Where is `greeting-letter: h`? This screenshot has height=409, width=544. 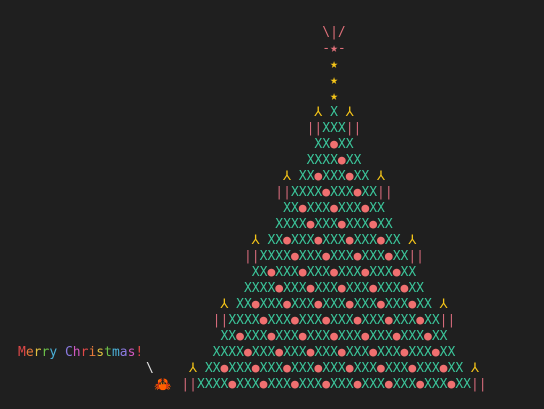
greeting-letter: h is located at coordinates (76, 352).